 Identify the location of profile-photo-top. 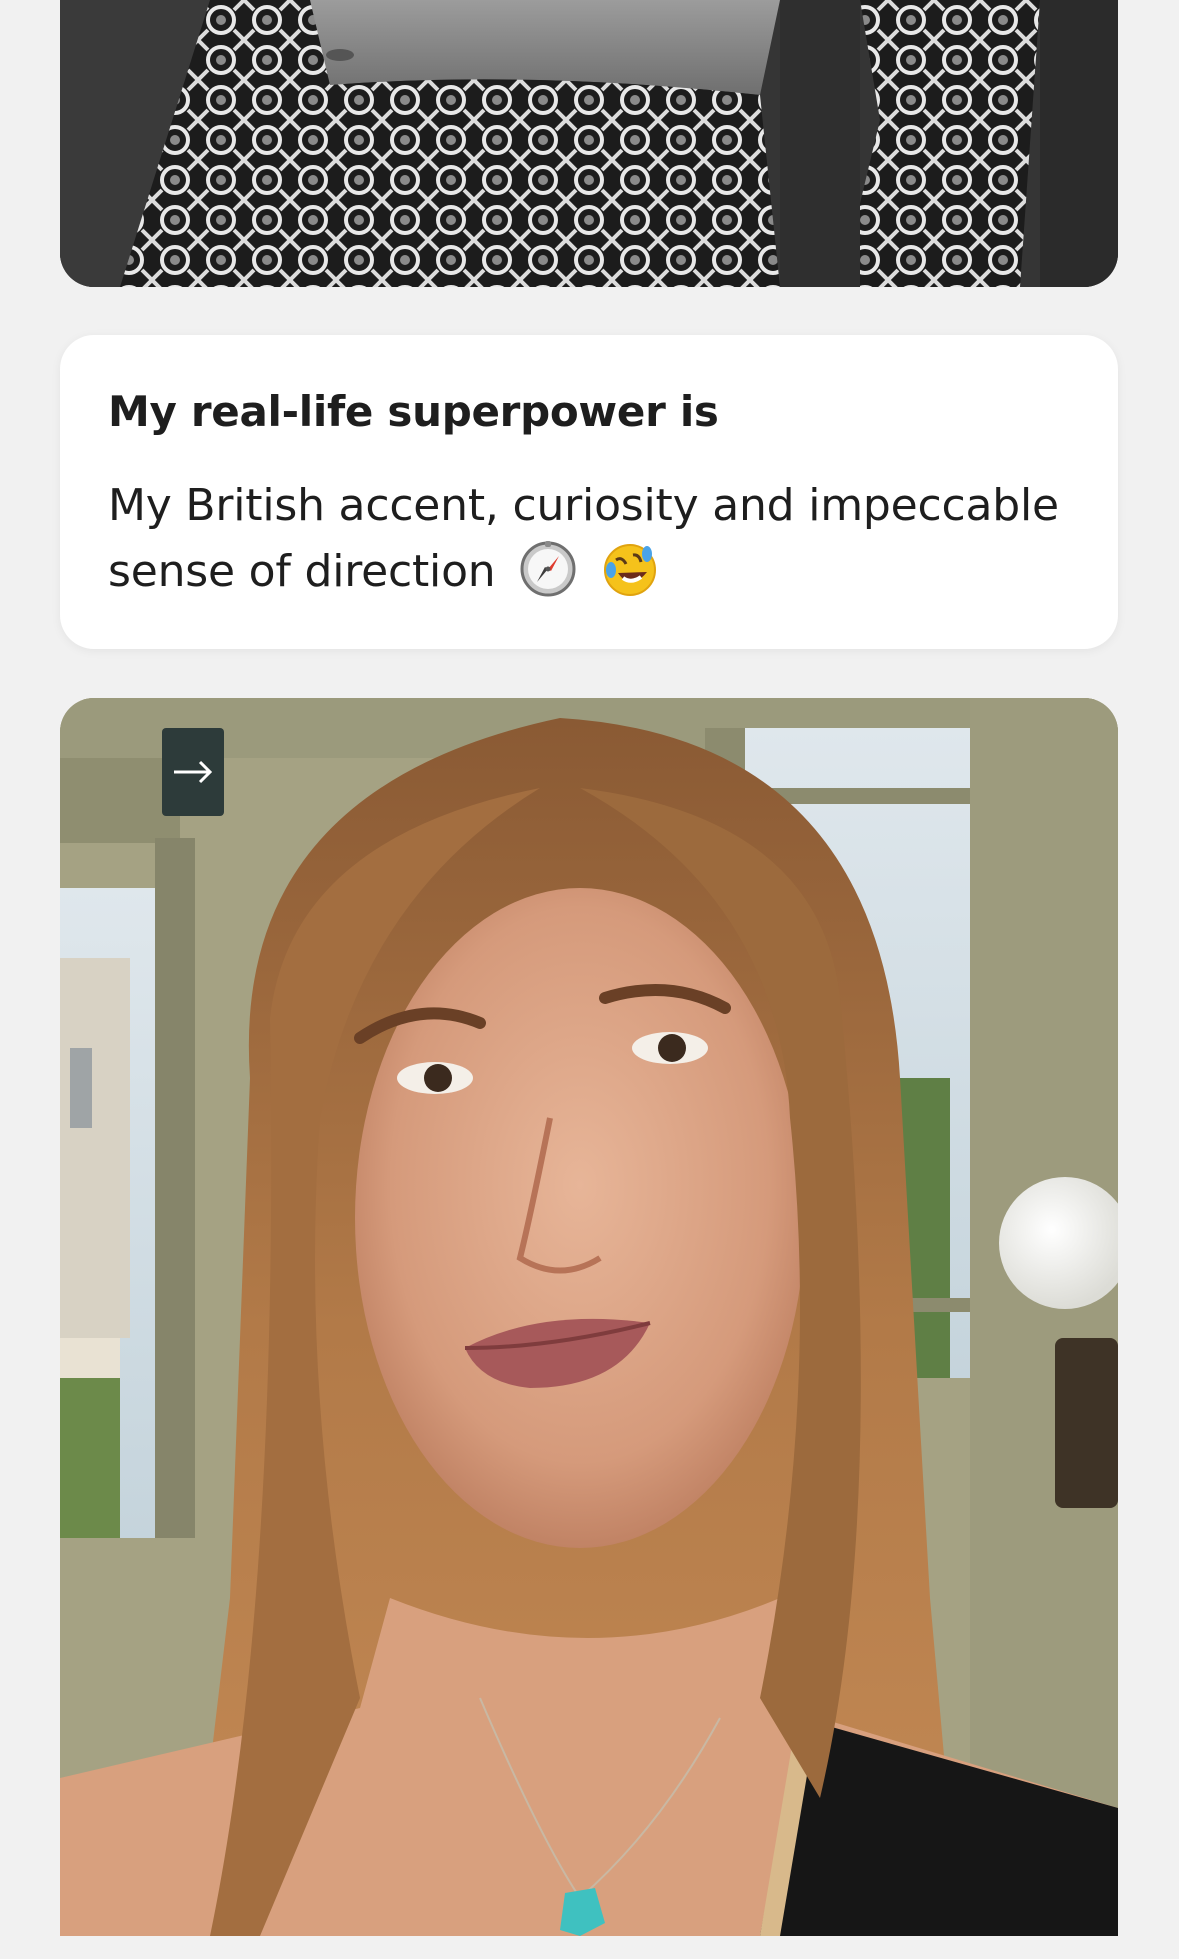
(589, 143).